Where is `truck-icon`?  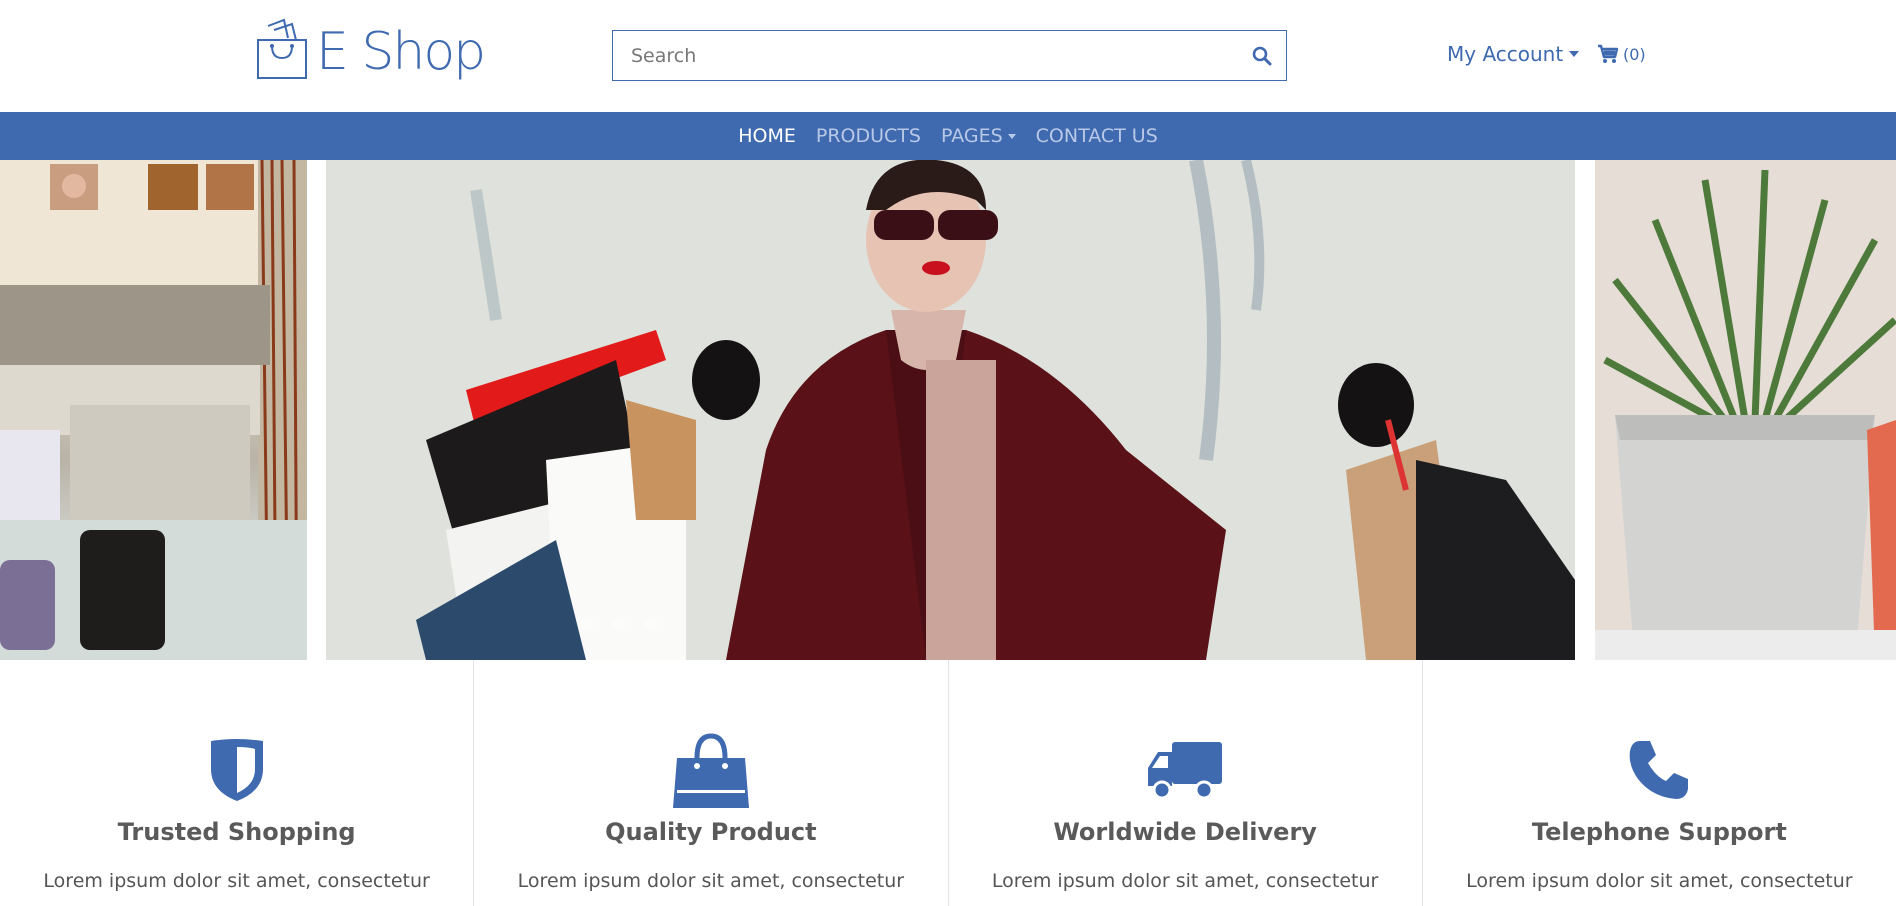 truck-icon is located at coordinates (1185, 771).